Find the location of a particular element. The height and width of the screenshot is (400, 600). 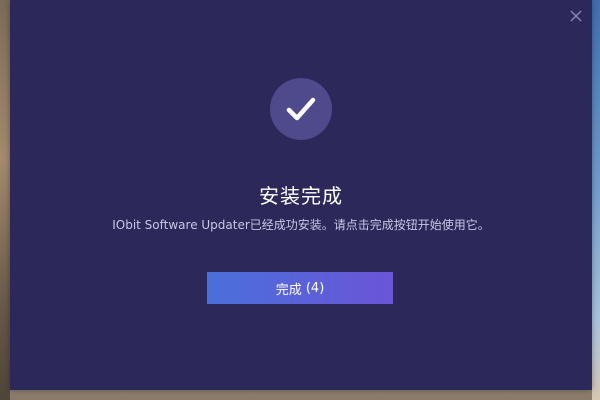

success-badge is located at coordinates (301, 109).